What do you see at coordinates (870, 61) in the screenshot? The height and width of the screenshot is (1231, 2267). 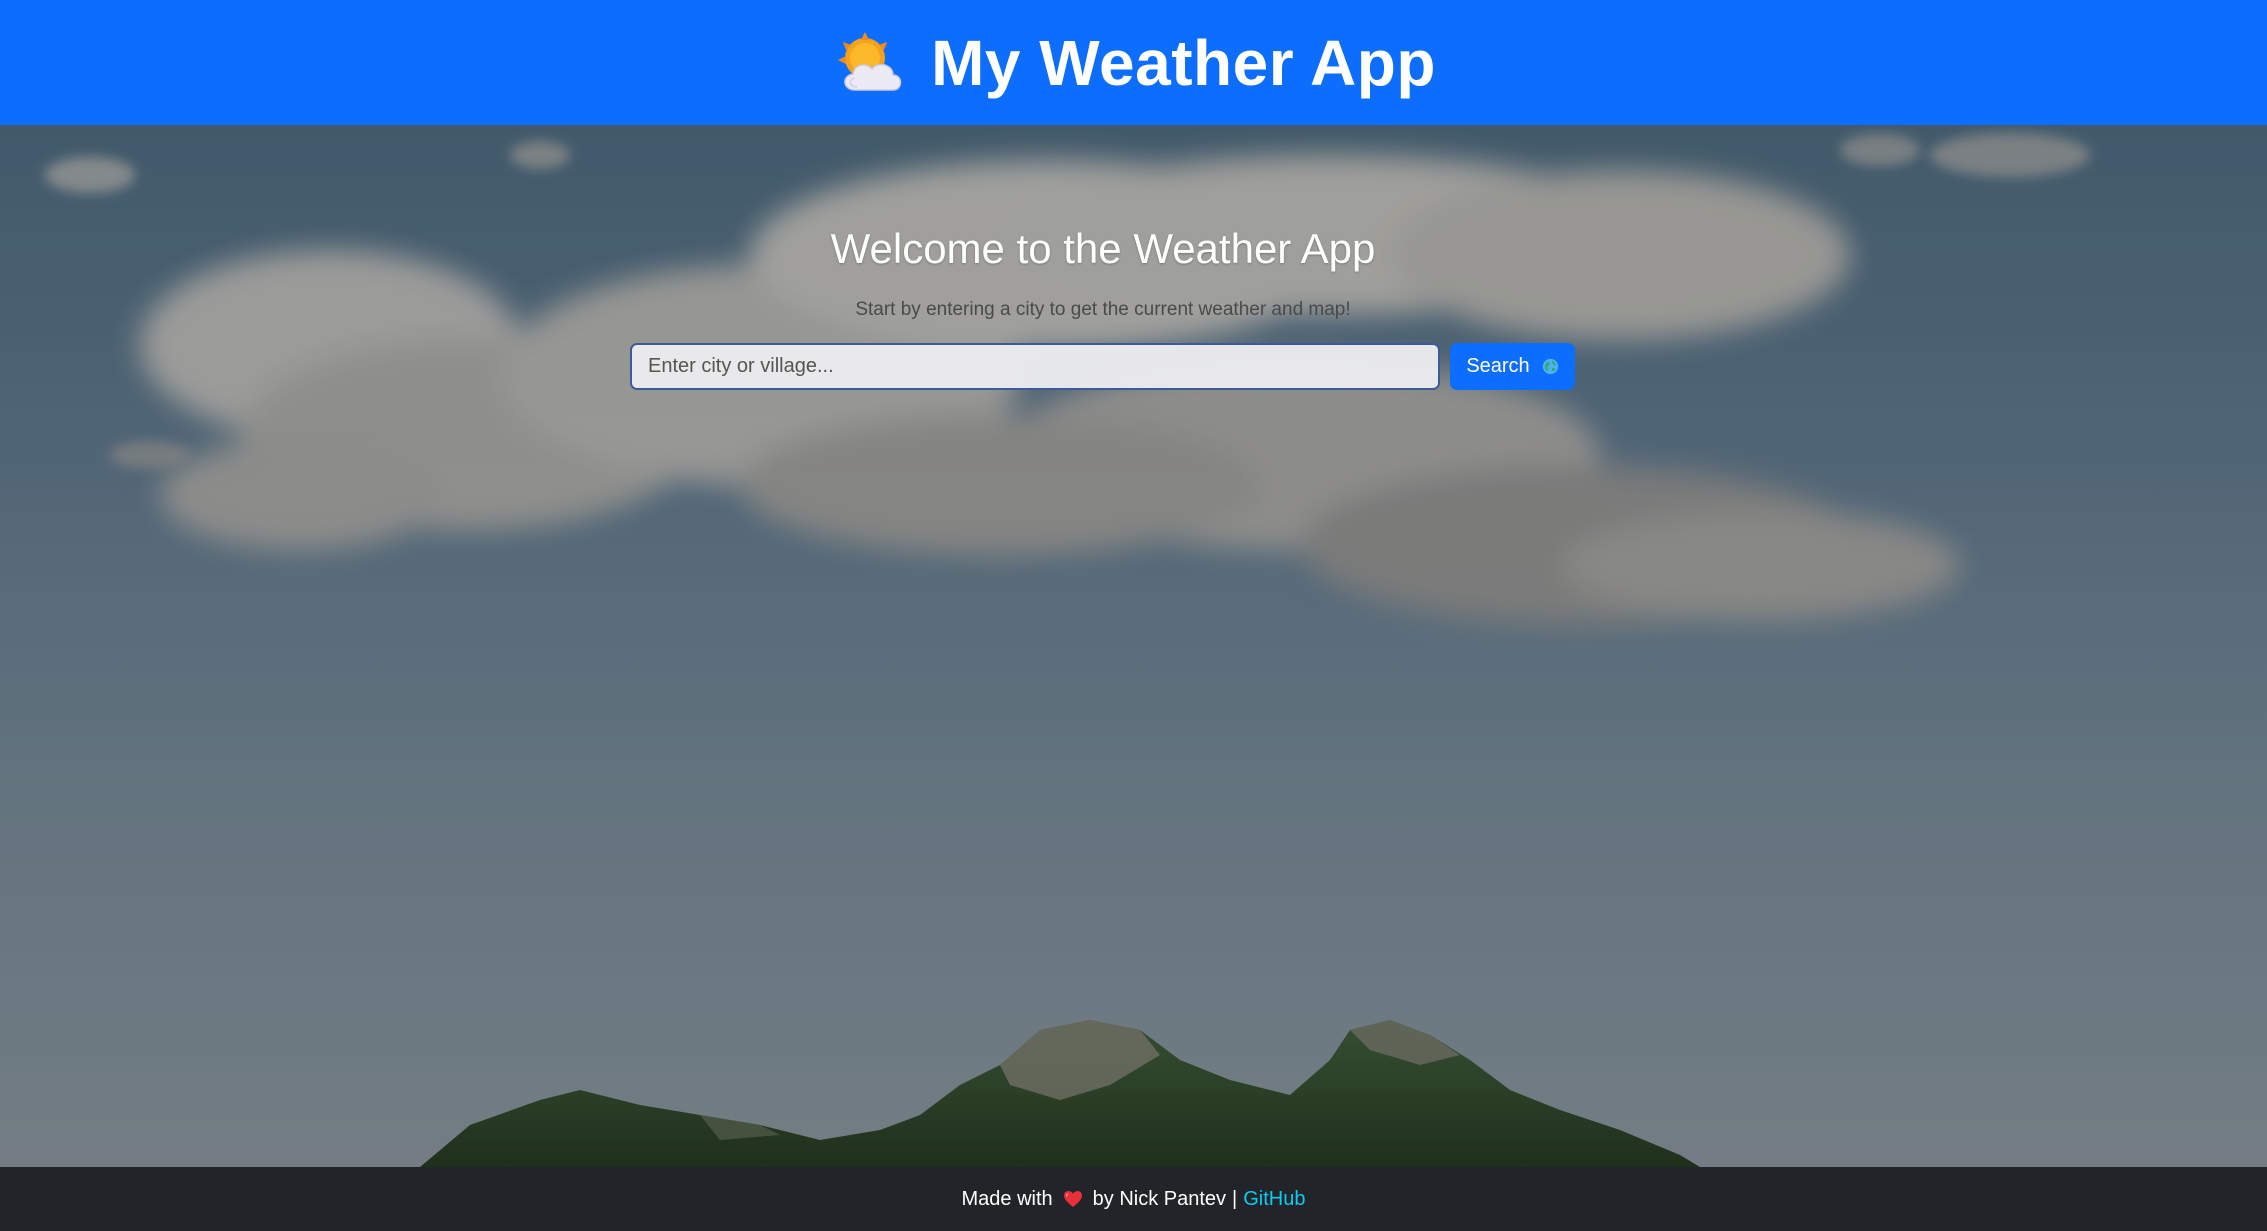 I see `sun-behind-cloud-icon` at bounding box center [870, 61].